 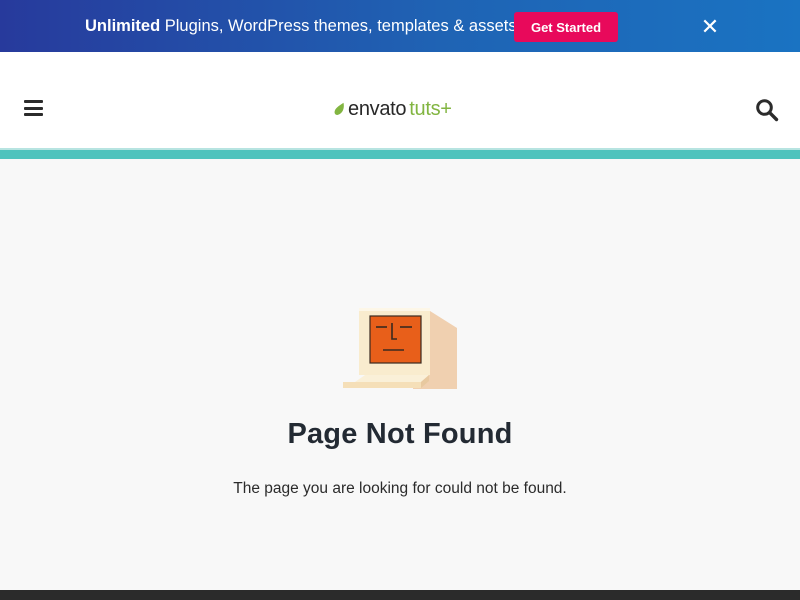 I want to click on envato-tuts-logo: envato tuts+, so click(x=393, y=109).